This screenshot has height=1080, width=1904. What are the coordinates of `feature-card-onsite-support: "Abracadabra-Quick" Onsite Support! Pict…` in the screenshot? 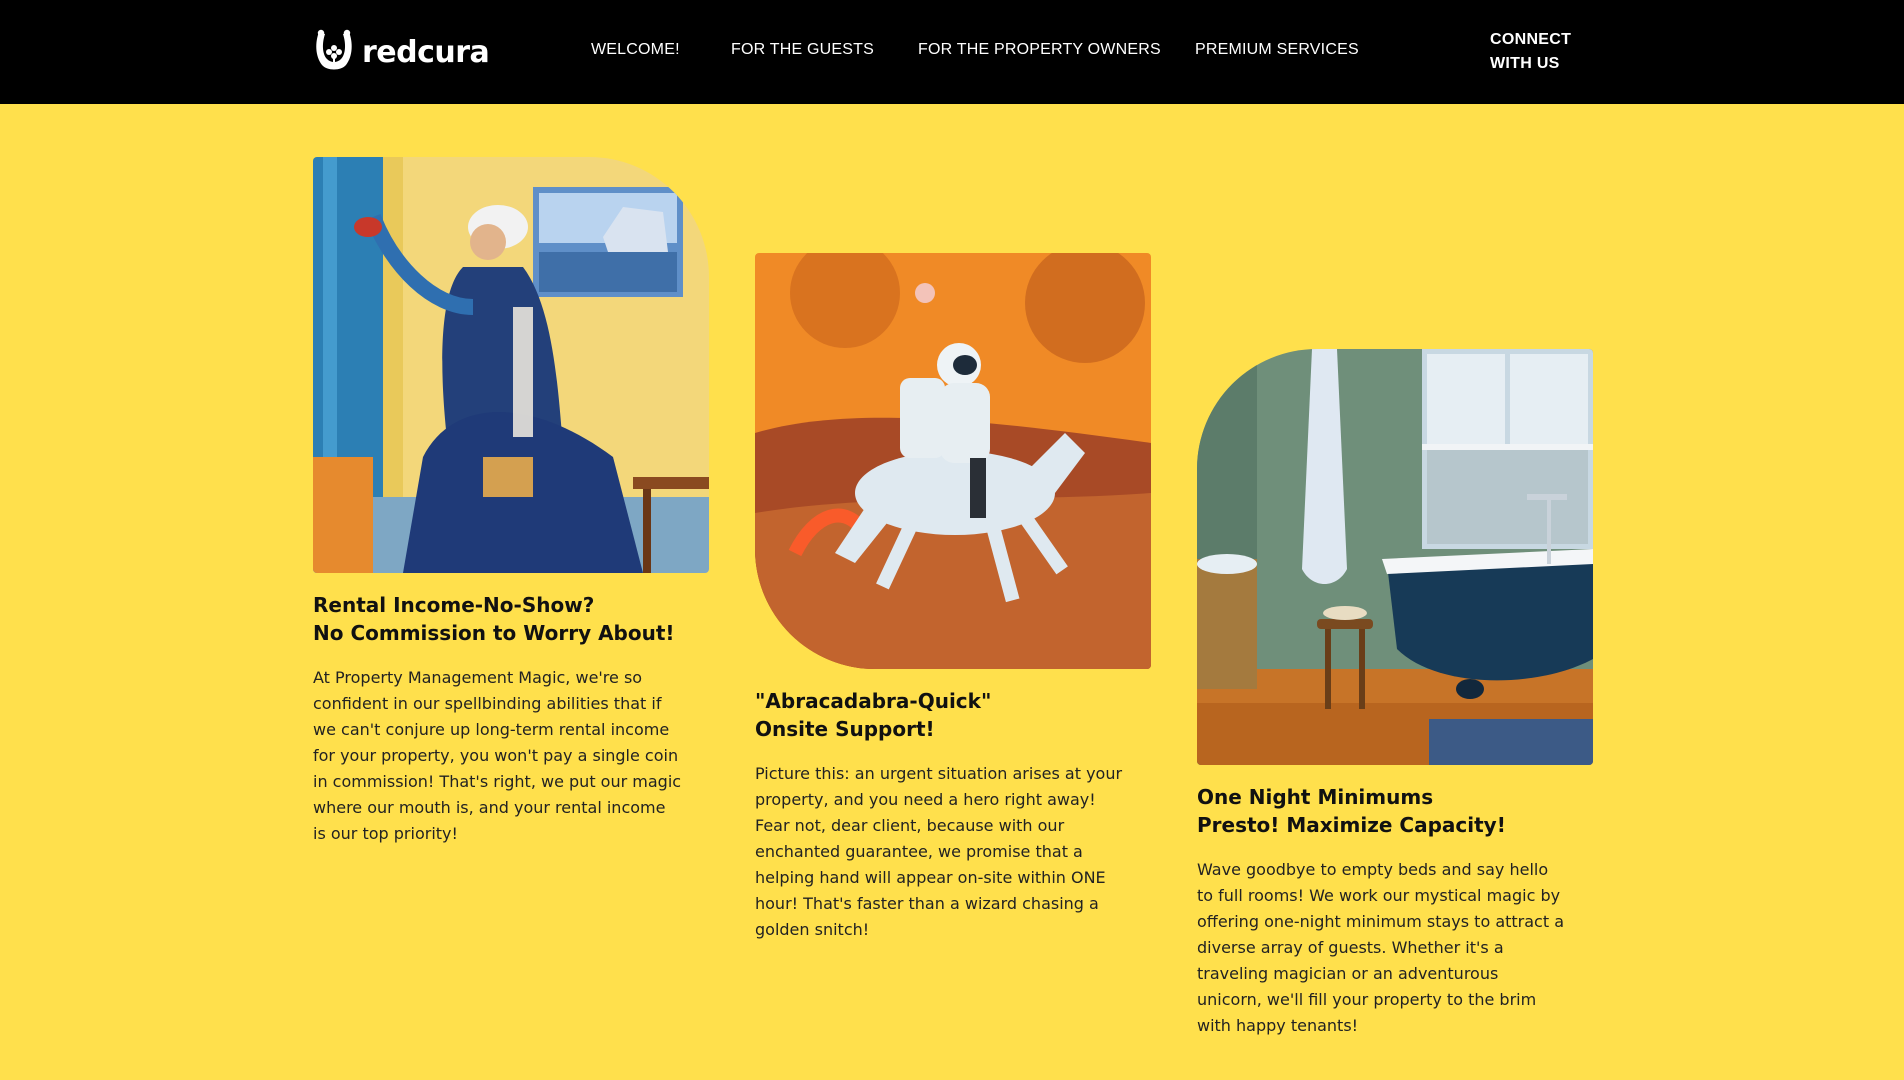 It's located at (954, 598).